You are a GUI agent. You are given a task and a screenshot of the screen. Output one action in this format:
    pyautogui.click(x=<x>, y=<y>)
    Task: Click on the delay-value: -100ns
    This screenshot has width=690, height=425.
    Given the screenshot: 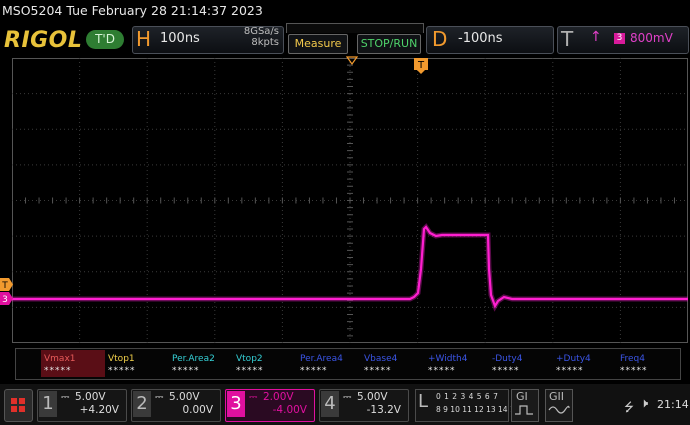 What is the action you would take?
    pyautogui.click(x=480, y=38)
    